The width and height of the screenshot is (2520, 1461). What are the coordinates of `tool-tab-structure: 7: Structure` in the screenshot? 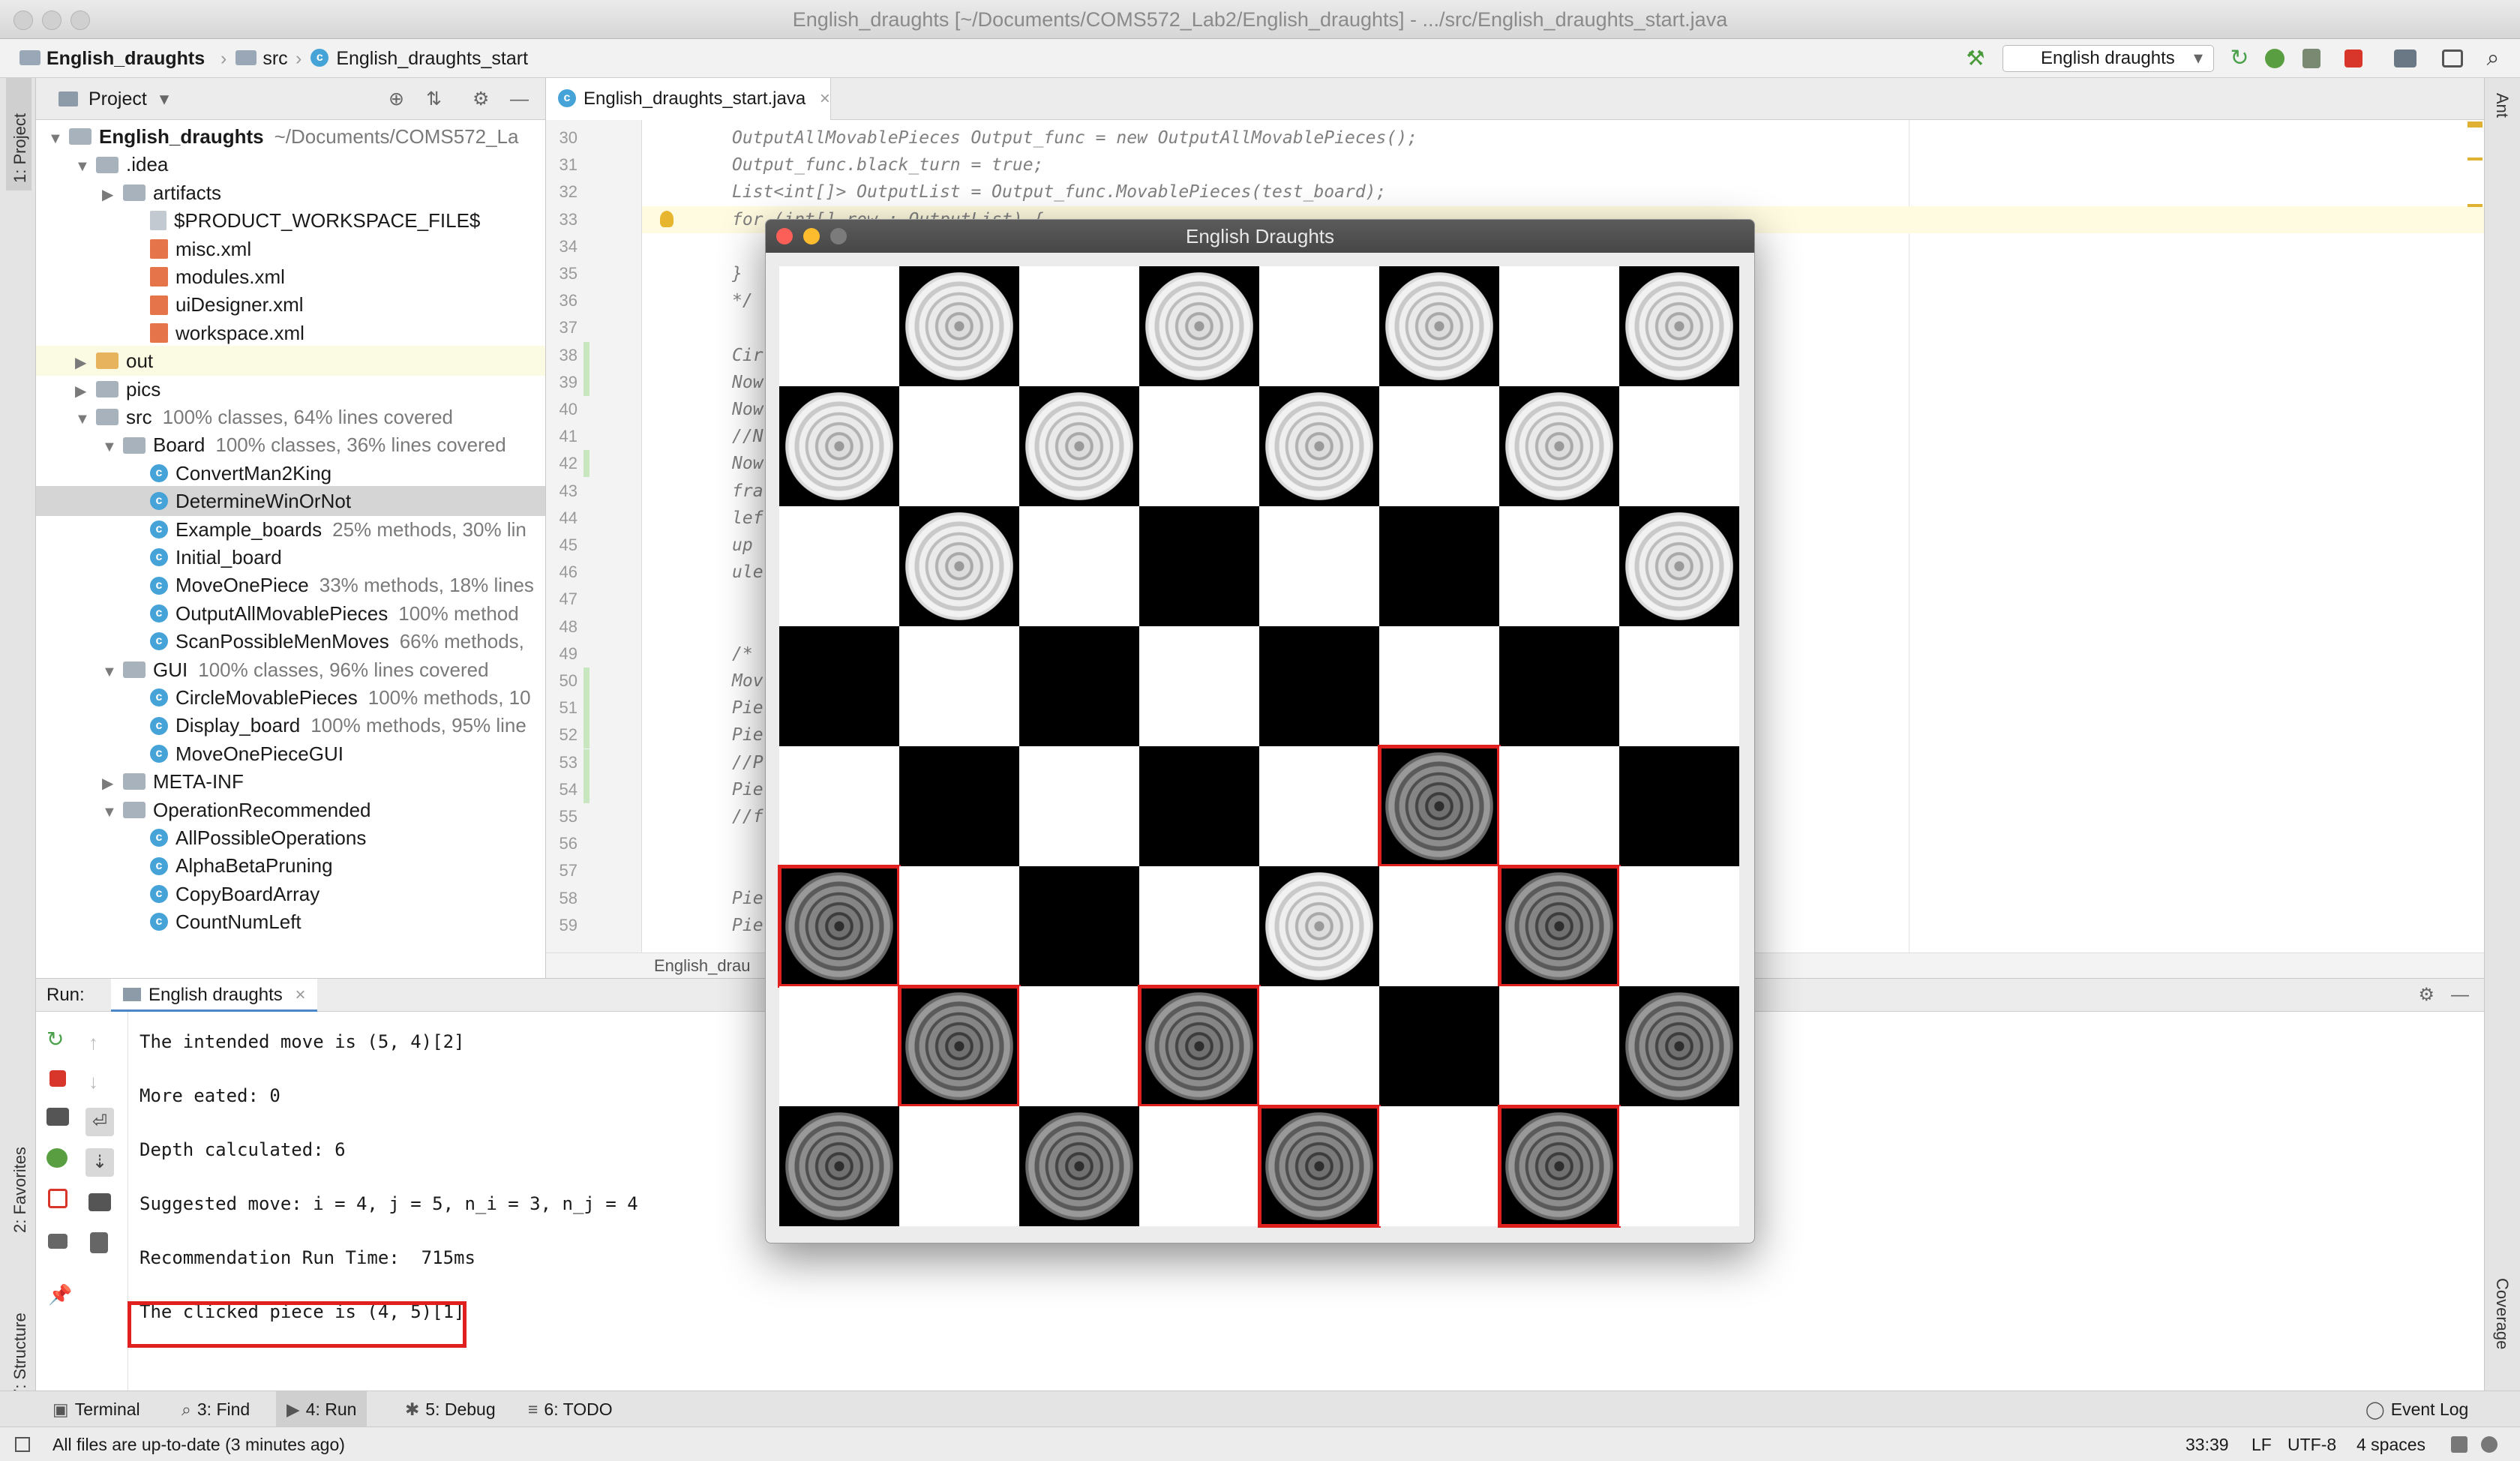 It's located at (20, 1355).